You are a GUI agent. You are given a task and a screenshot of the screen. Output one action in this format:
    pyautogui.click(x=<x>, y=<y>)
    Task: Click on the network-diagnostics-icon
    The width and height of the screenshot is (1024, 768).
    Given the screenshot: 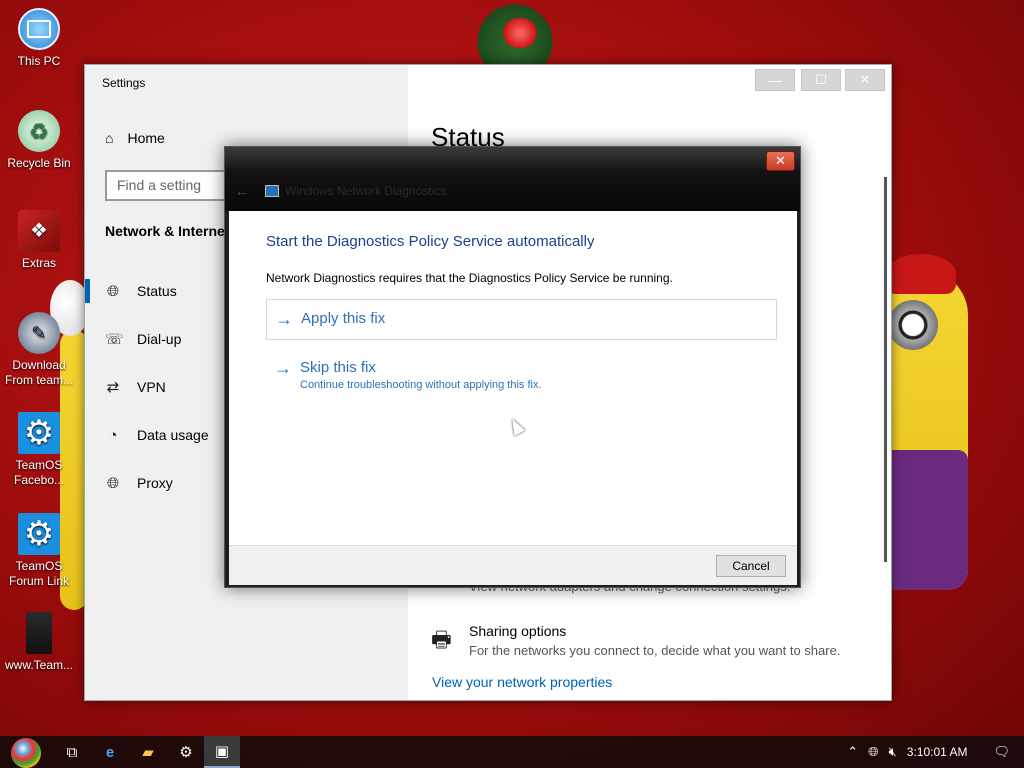 What is the action you would take?
    pyautogui.click(x=272, y=191)
    